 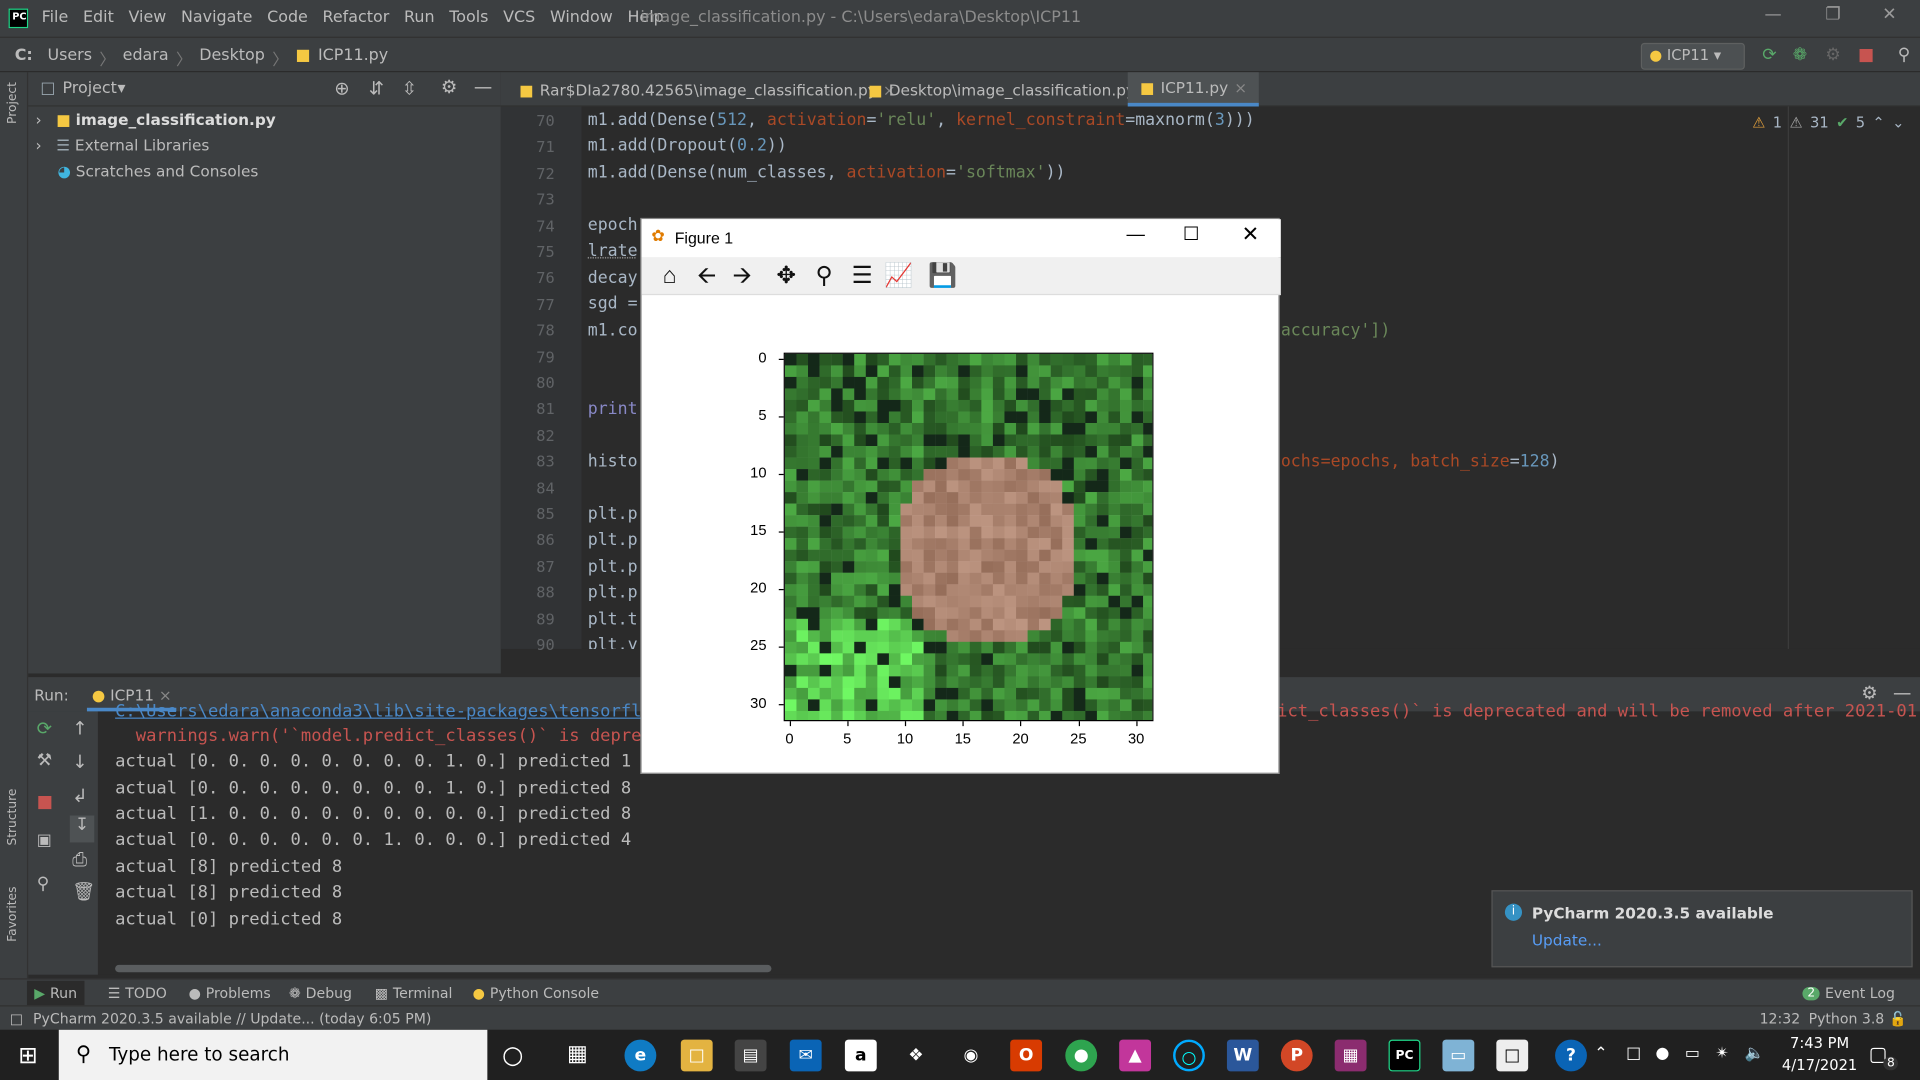 I want to click on breadcrumb-desktop: Desktop, so click(x=232, y=58).